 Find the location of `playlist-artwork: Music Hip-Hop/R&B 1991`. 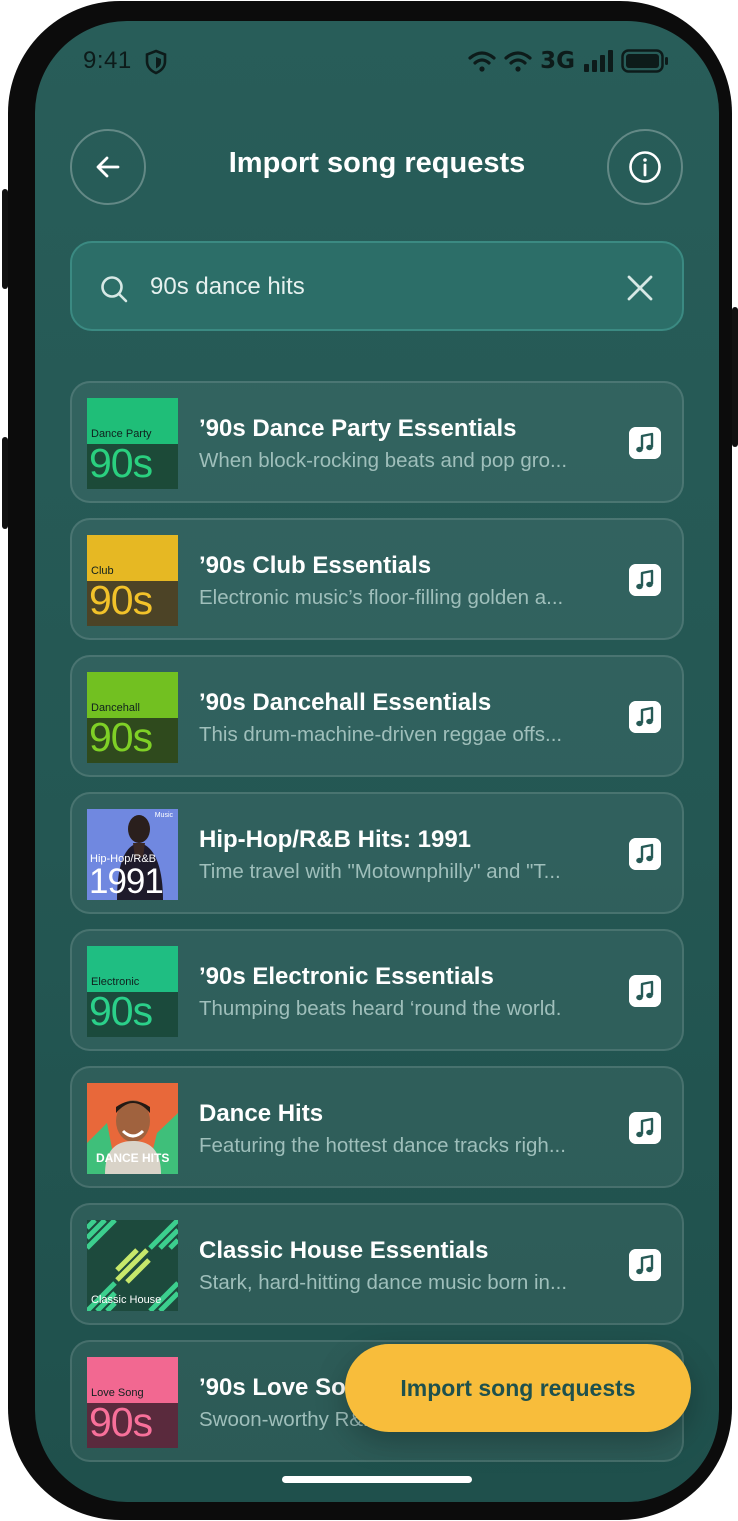

playlist-artwork: Music Hip-Hop/R&B 1991 is located at coordinates (132, 854).